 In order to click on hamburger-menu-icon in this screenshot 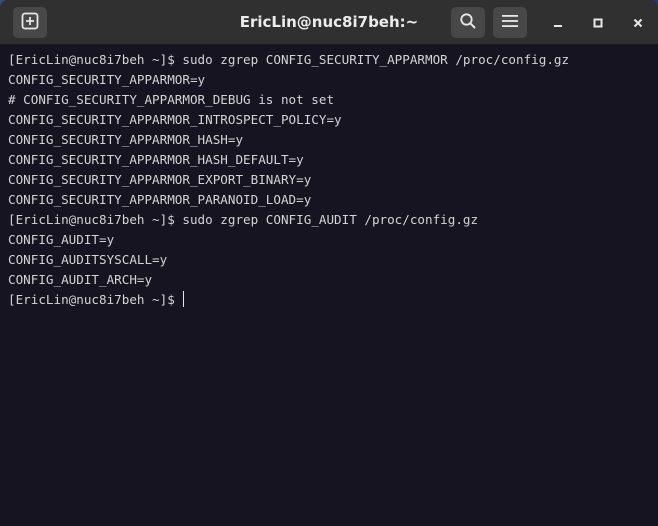, I will do `click(510, 22)`.